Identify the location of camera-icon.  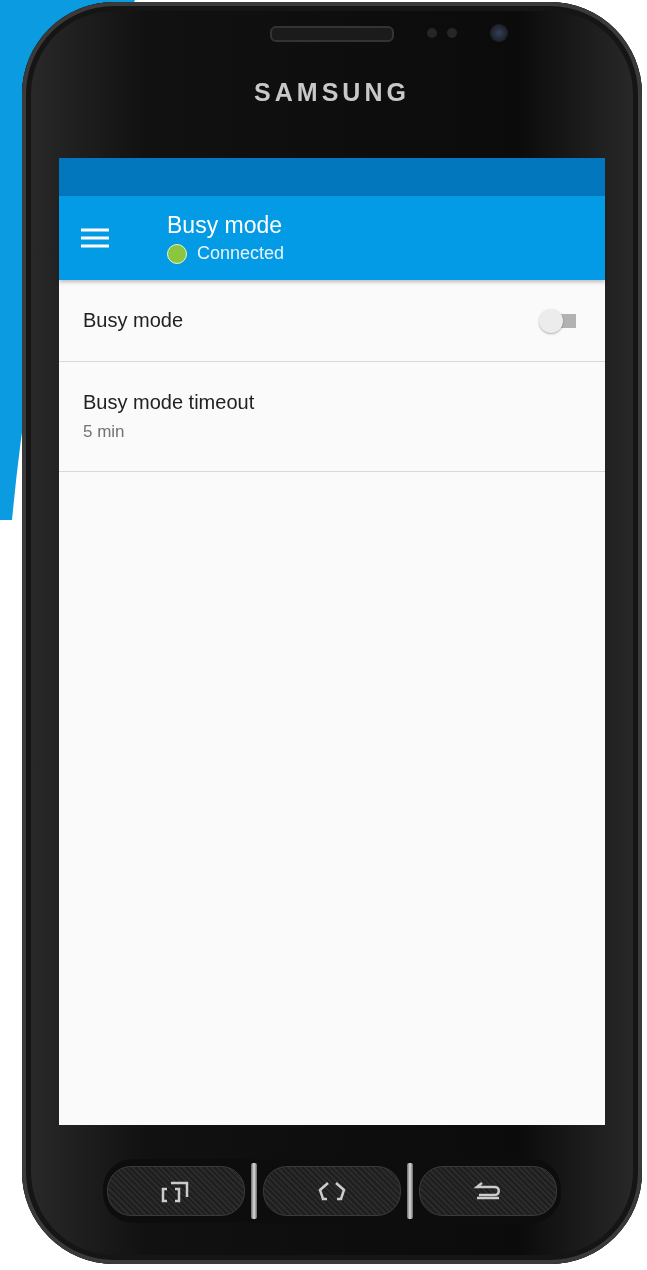
(499, 33).